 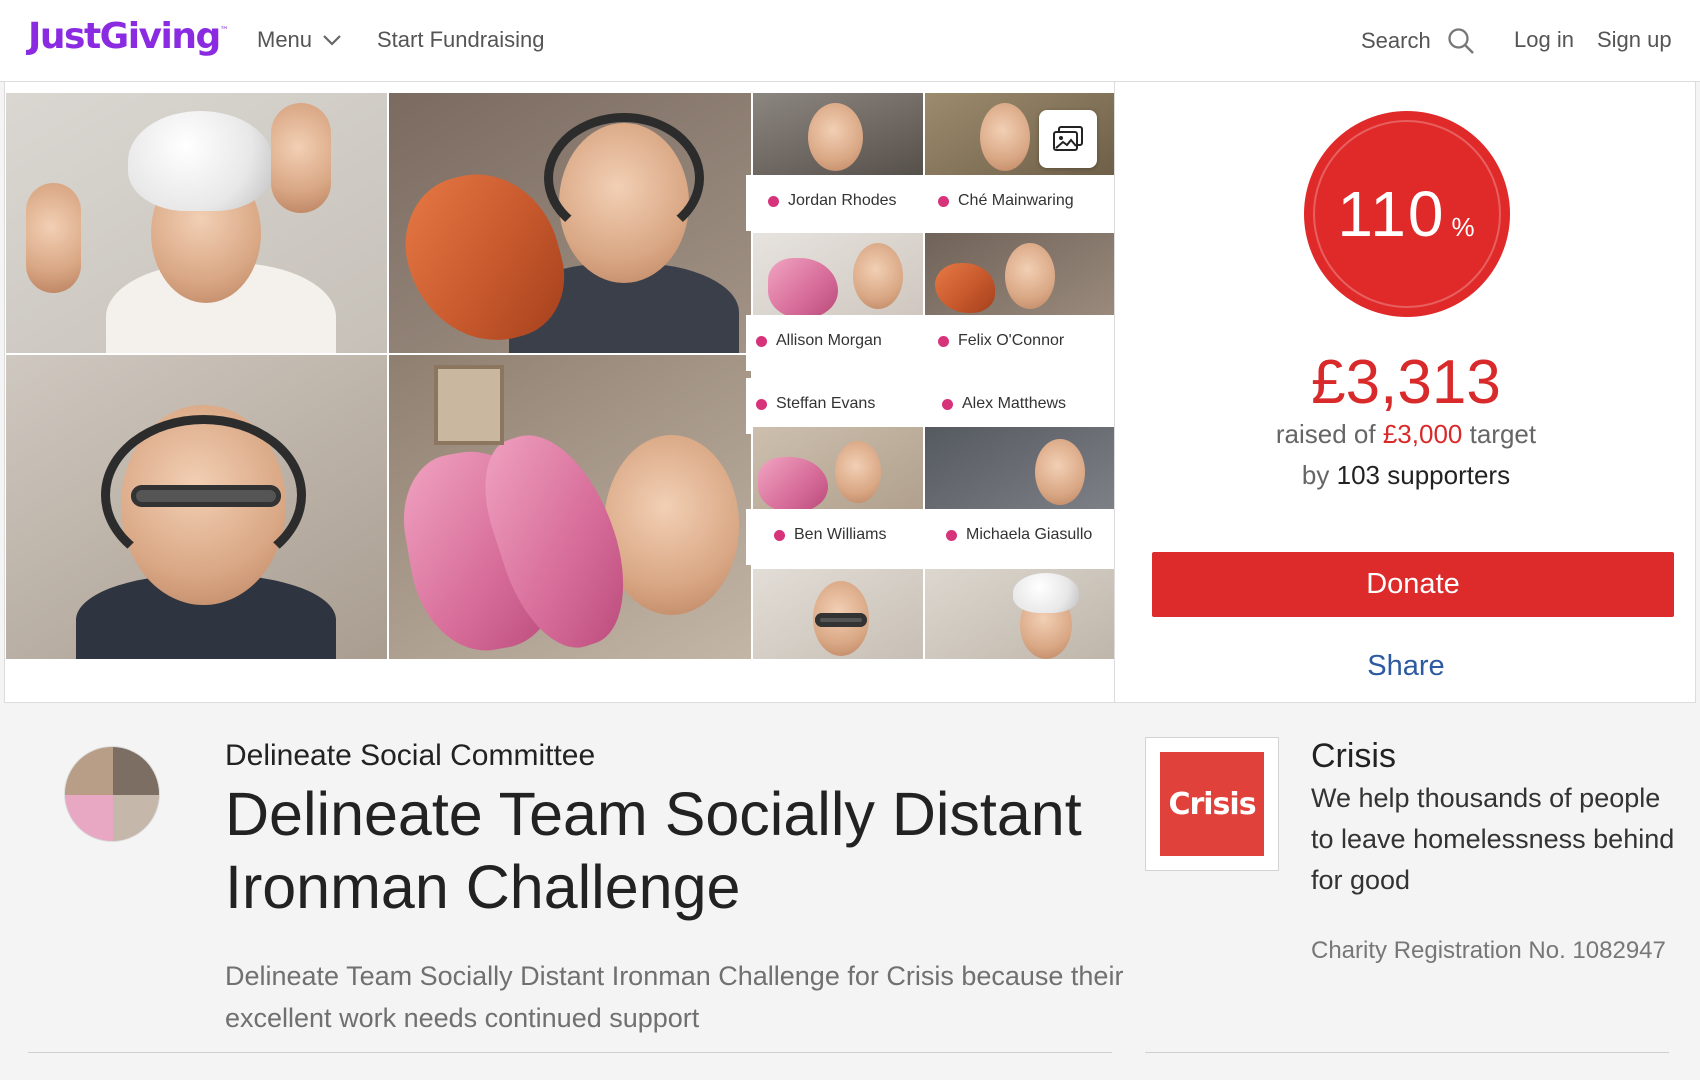 What do you see at coordinates (930, 203) in the screenshot?
I see `participant-name-row: Jordan Rhodes Ché Mainwaring` at bounding box center [930, 203].